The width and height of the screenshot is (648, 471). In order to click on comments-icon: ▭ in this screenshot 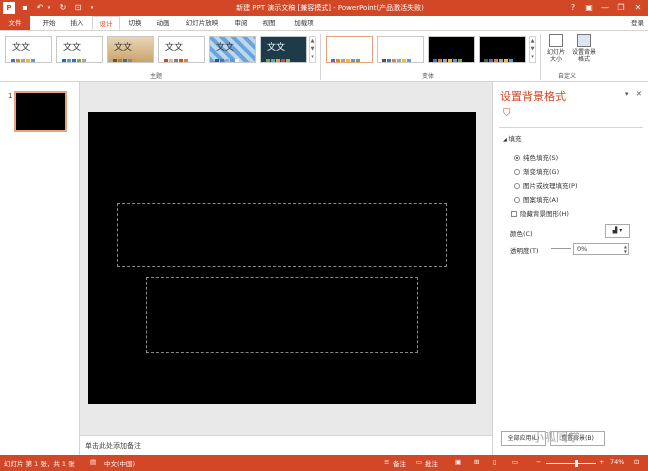, I will do `click(419, 462)`.